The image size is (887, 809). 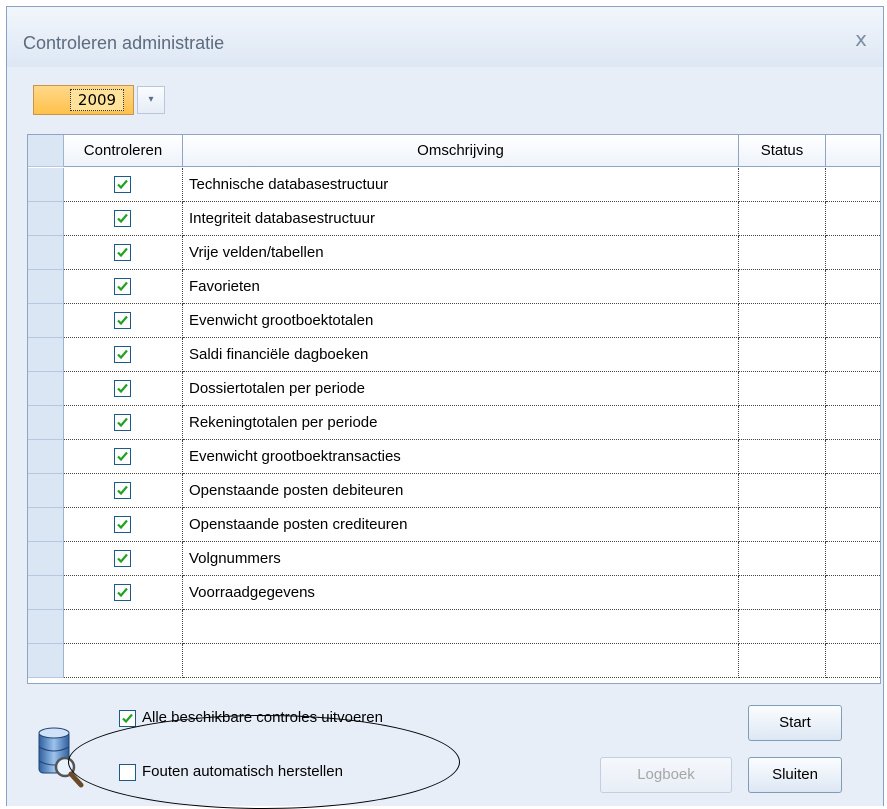 What do you see at coordinates (795, 775) in the screenshot?
I see `sluiten-button: Sluiten` at bounding box center [795, 775].